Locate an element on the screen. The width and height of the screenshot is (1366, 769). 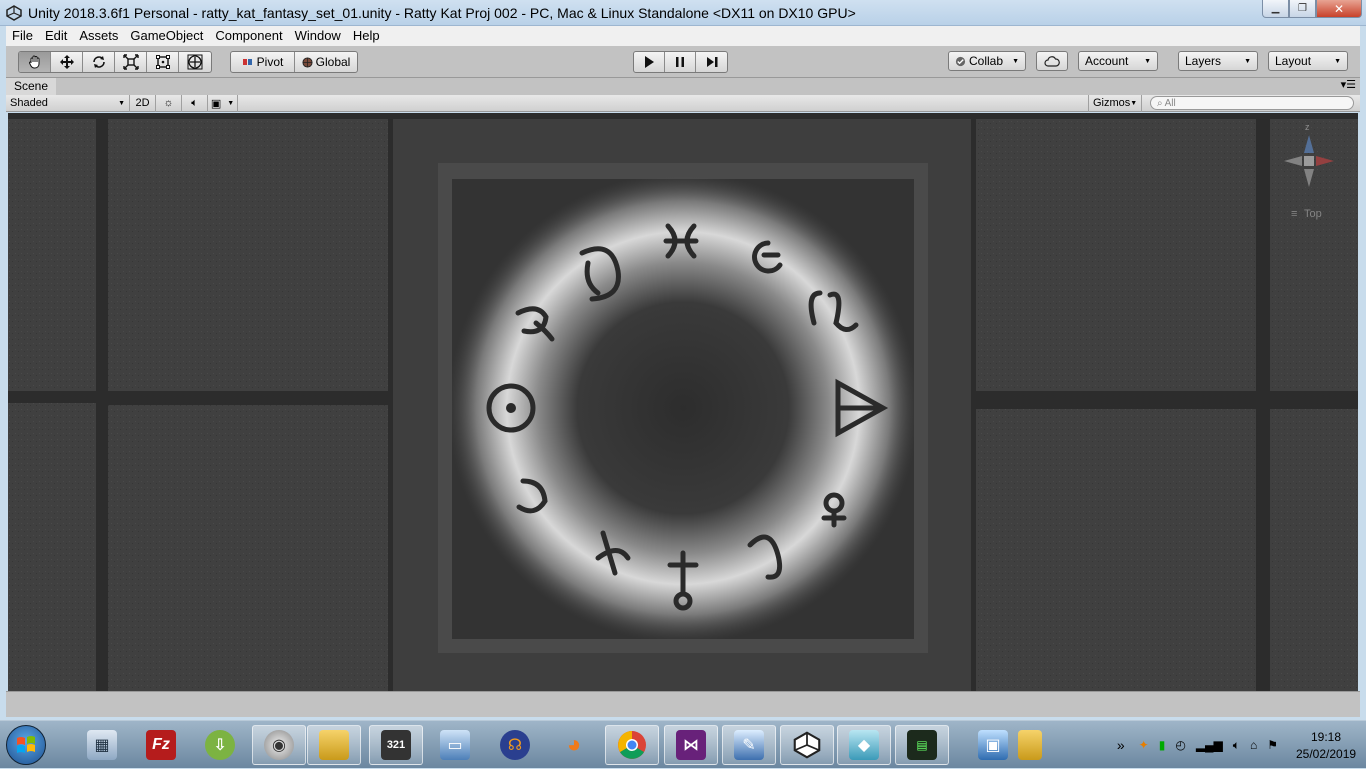
chrome-icon is located at coordinates (632, 745).